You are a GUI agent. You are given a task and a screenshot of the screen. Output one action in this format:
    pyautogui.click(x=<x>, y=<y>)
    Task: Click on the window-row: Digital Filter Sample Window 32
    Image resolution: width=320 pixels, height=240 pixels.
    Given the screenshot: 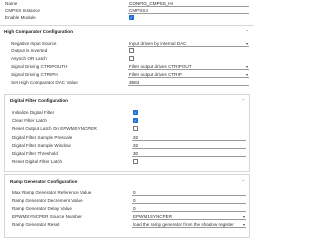 What is the action you would take?
    pyautogui.click(x=127, y=145)
    